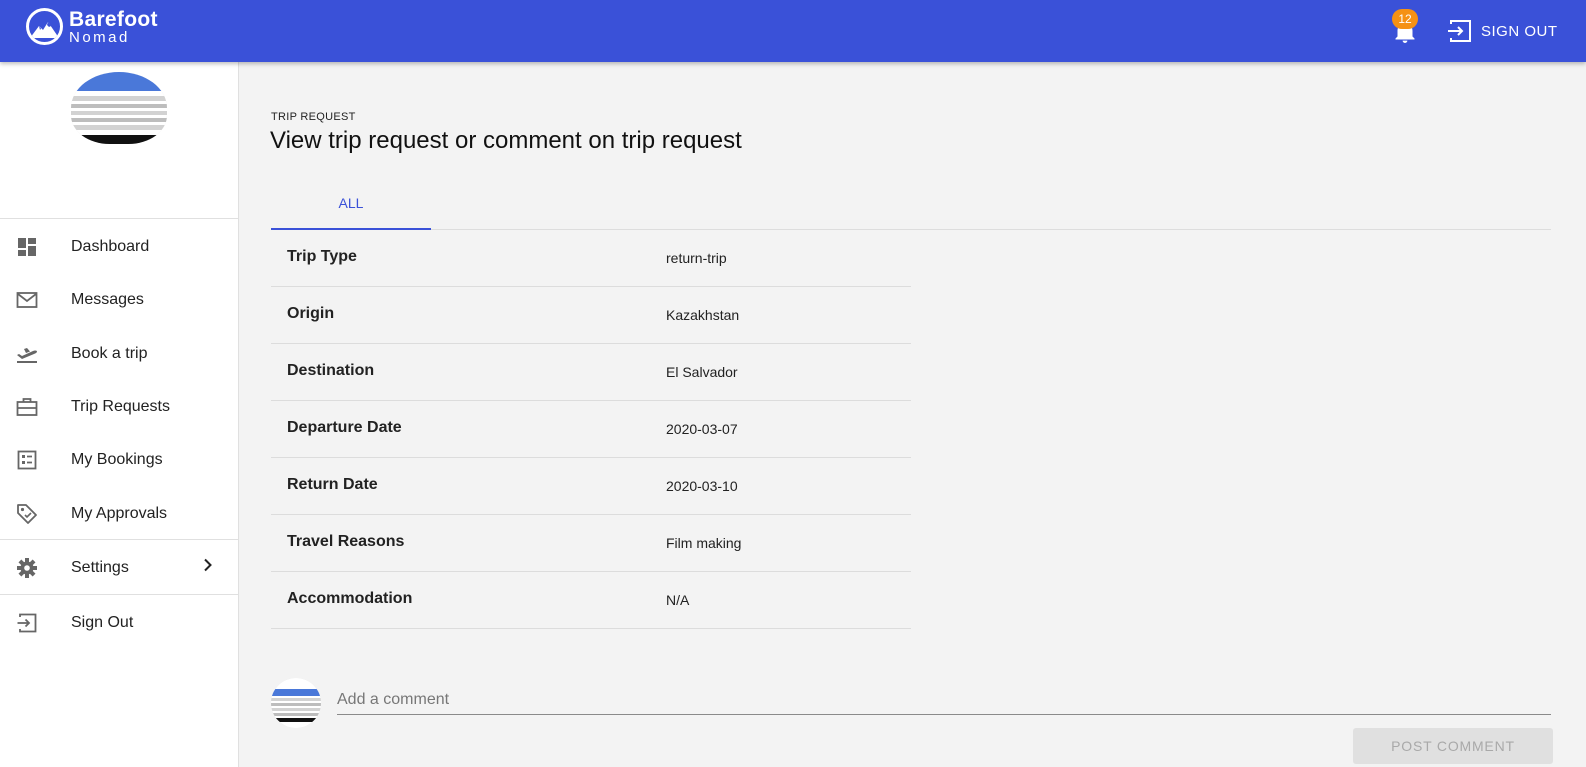  I want to click on detail-label: Destination, so click(331, 370).